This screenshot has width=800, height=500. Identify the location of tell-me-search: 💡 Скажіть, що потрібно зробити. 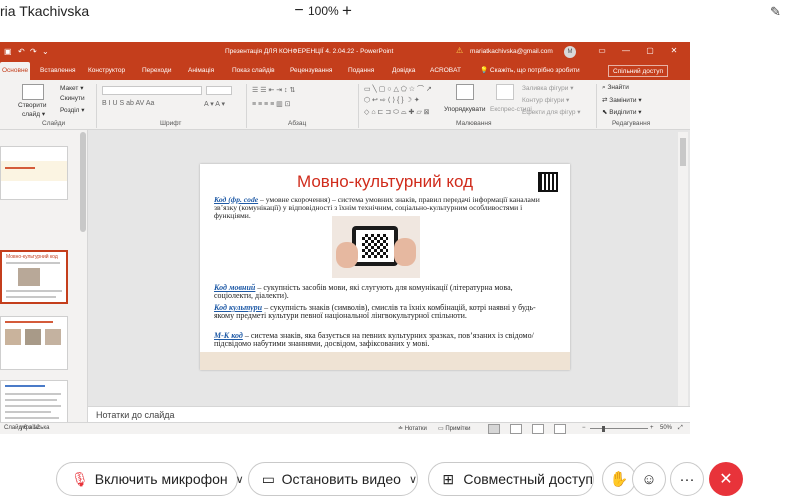
(530, 71).